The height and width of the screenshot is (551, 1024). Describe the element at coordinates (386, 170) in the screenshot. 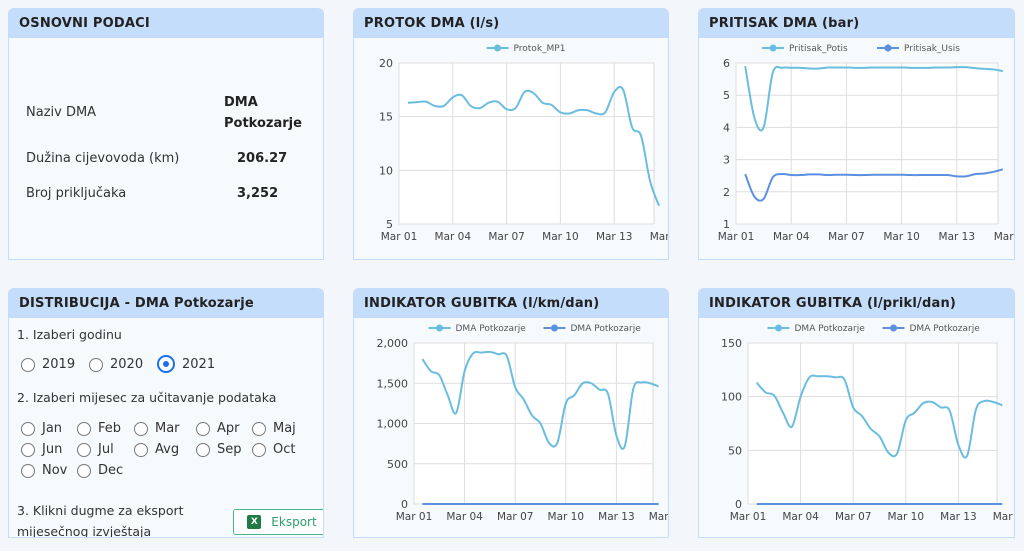

I see `y-tick-label: 10` at that location.